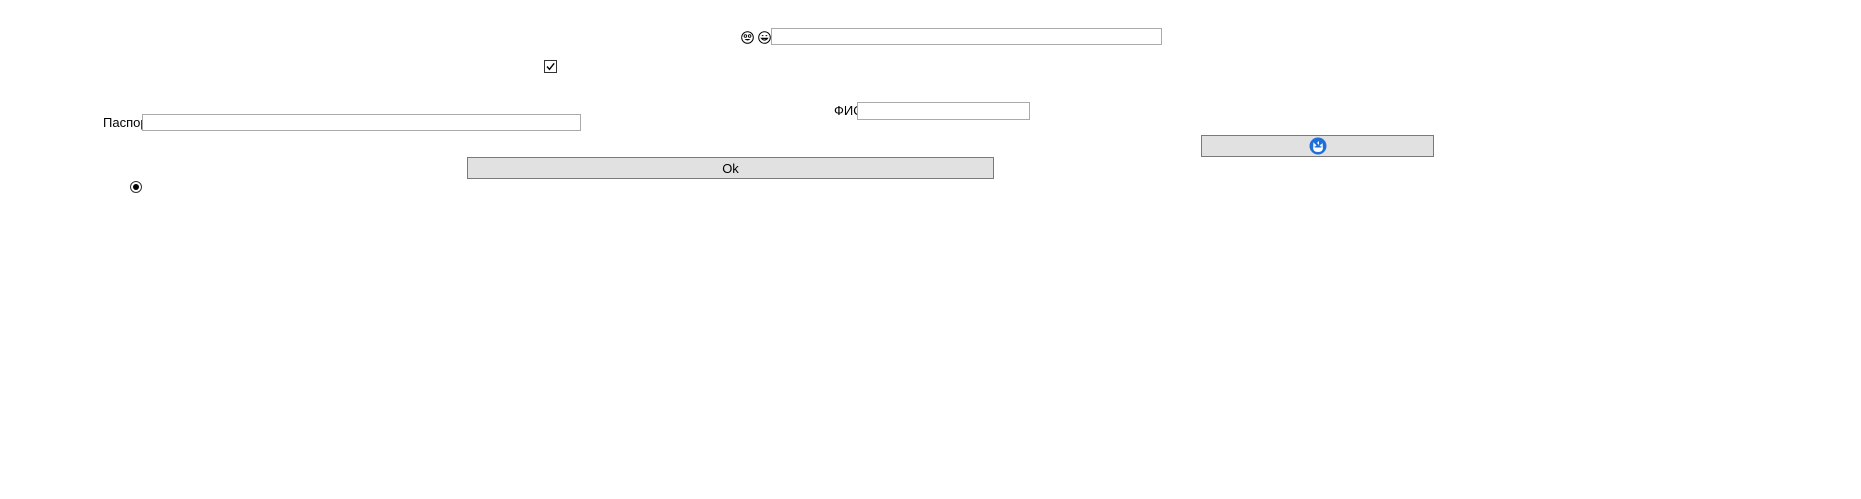 The image size is (1861, 499). I want to click on refresh-button, so click(1317, 146).